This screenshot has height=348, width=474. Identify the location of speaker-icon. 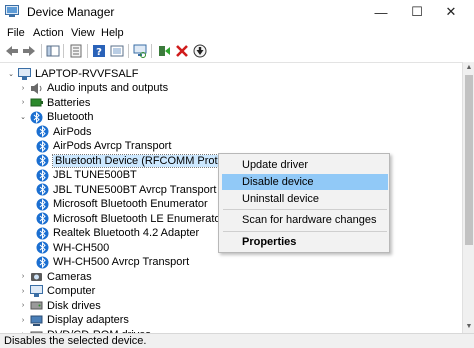
(36, 88).